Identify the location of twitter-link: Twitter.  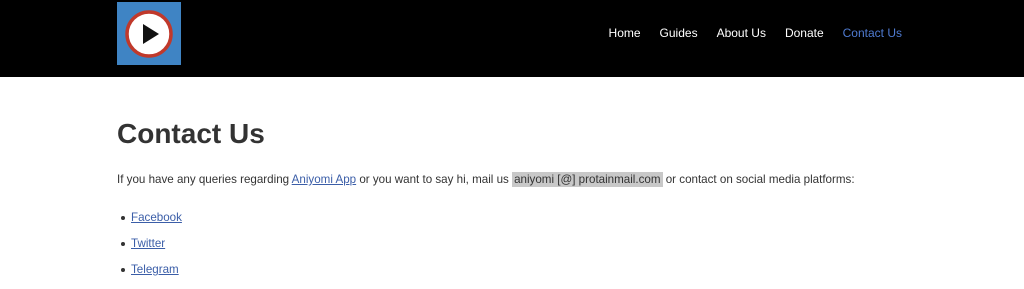
(148, 243).